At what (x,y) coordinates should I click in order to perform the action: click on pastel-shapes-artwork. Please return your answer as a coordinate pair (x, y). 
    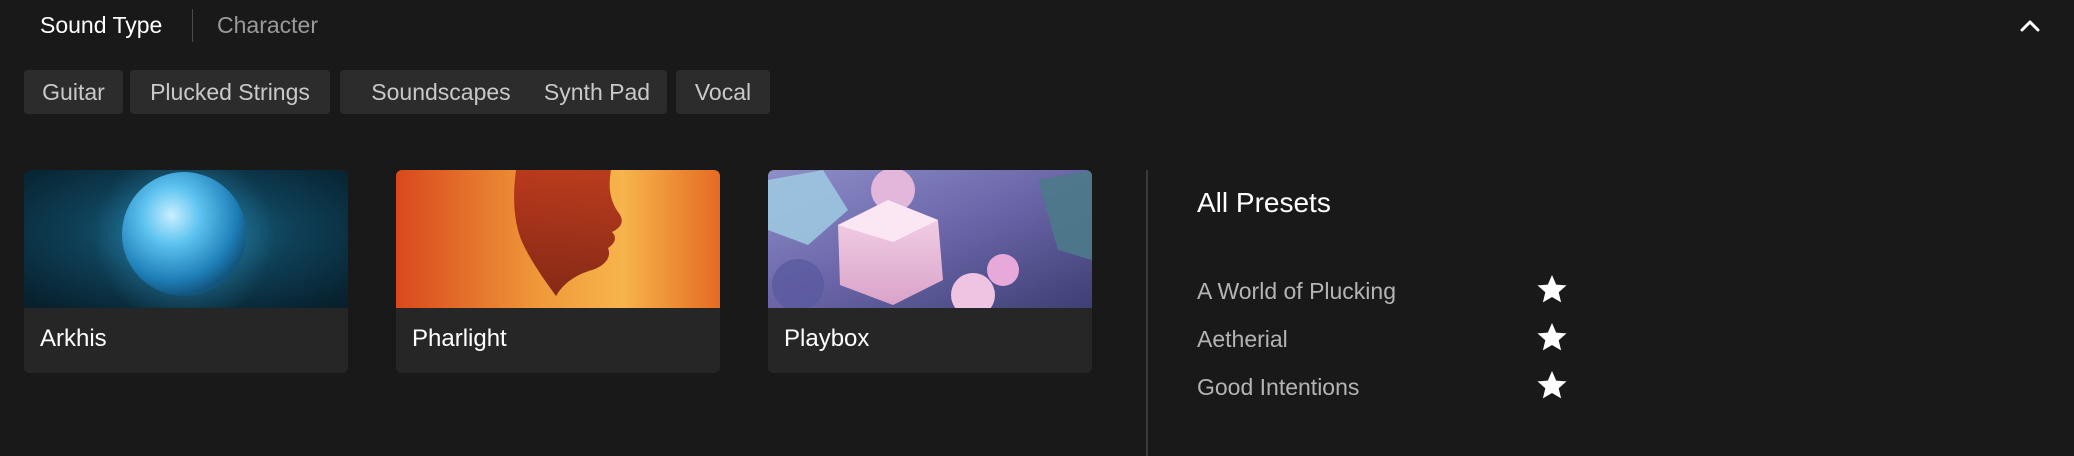
    Looking at the image, I should click on (930, 239).